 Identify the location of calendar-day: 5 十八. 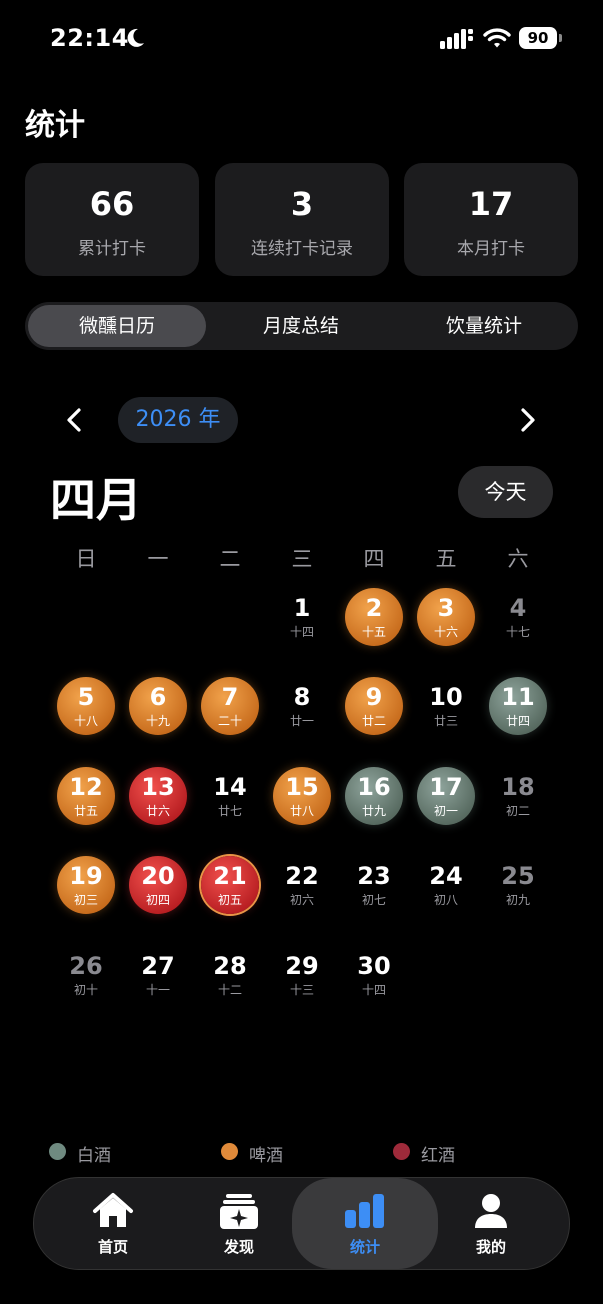
(86, 706).